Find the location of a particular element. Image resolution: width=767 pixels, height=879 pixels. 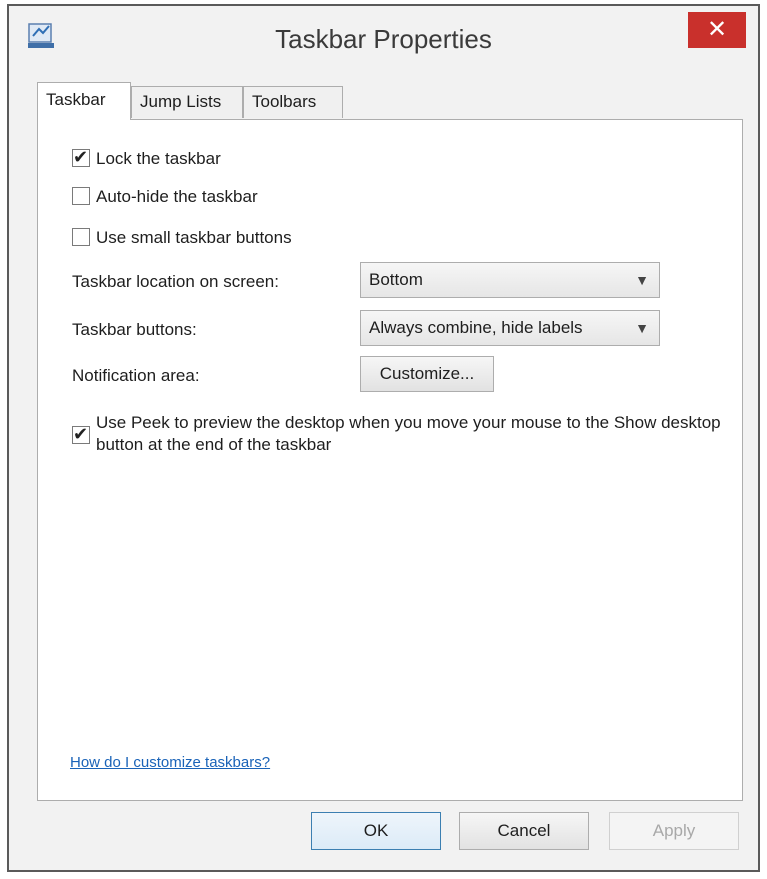

lock-taskbar-checkbox: ✔ is located at coordinates (81, 157).